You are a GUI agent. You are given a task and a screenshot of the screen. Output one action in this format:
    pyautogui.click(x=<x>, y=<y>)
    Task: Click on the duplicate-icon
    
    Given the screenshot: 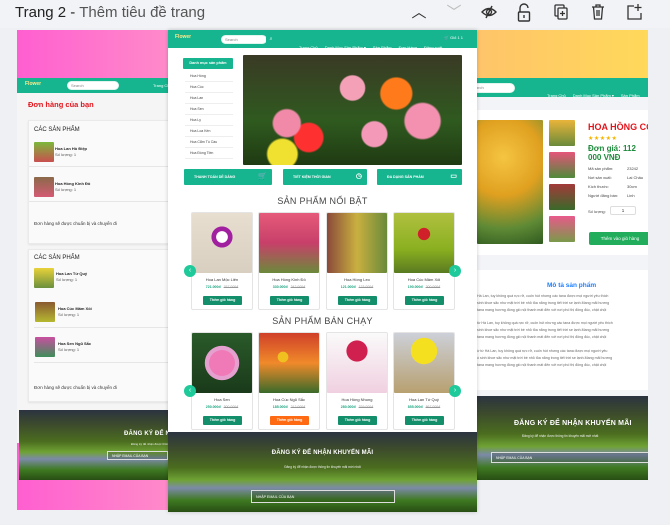 What is the action you would take?
    pyautogui.click(x=561, y=13)
    